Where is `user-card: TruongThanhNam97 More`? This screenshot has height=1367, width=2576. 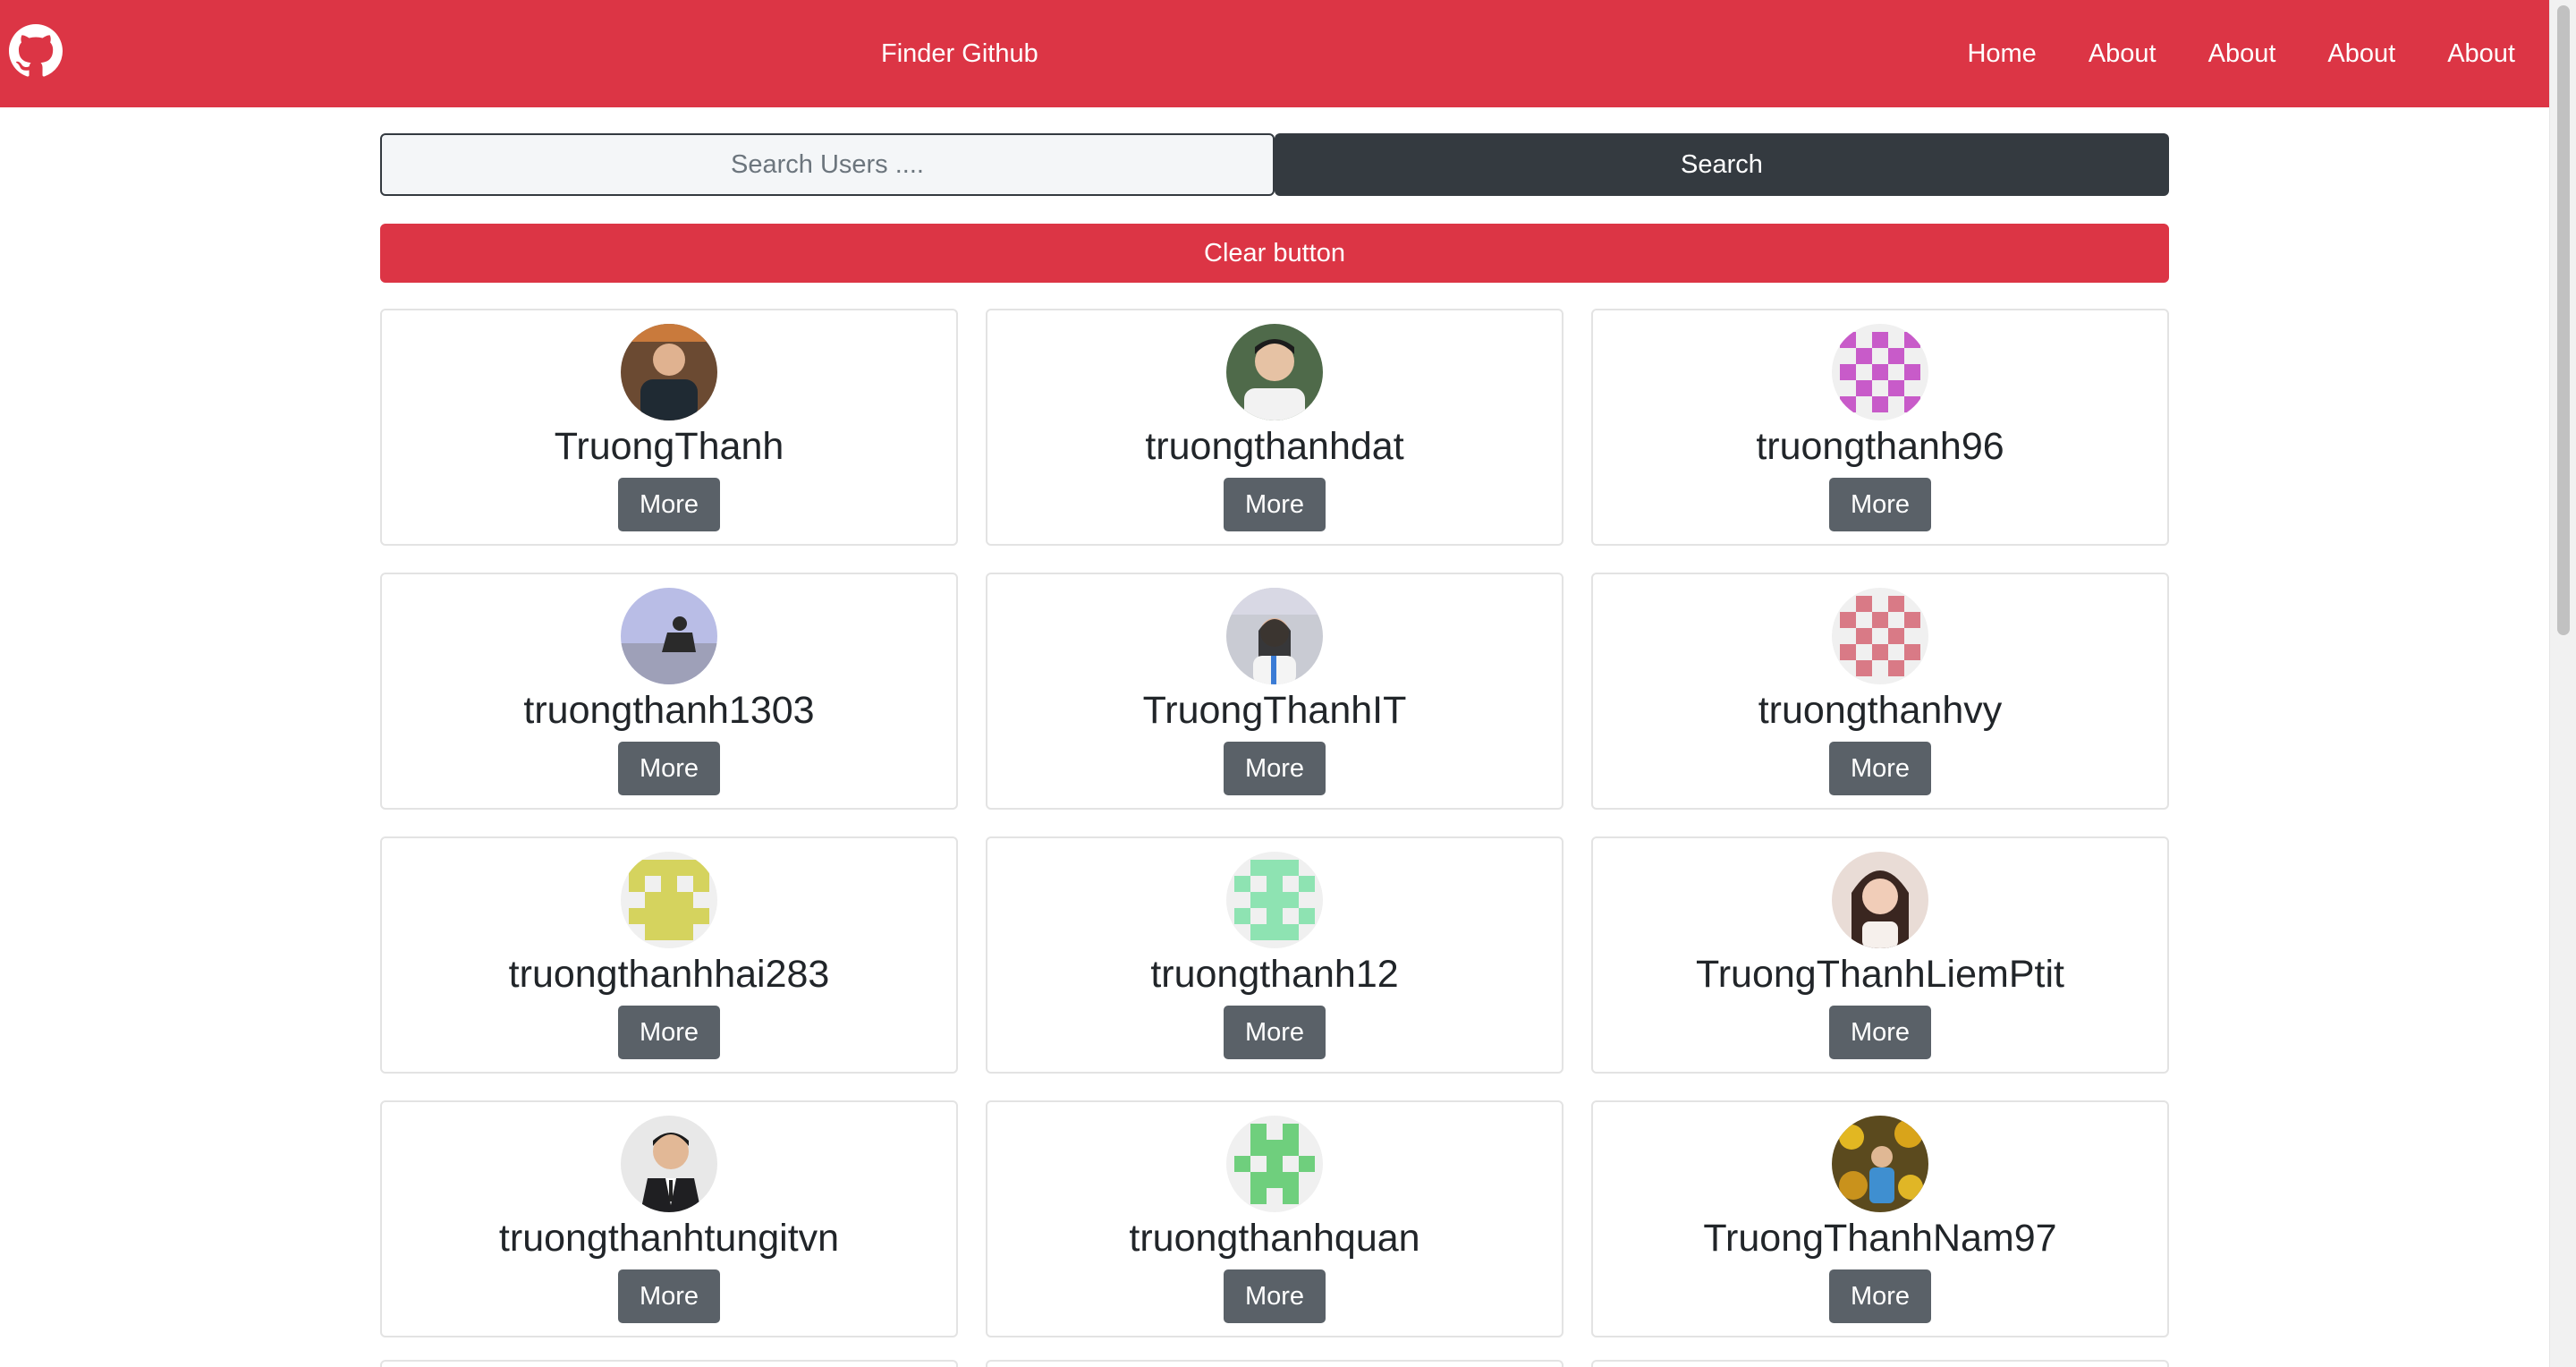
user-card: TruongThanhNam97 More is located at coordinates (1880, 1218).